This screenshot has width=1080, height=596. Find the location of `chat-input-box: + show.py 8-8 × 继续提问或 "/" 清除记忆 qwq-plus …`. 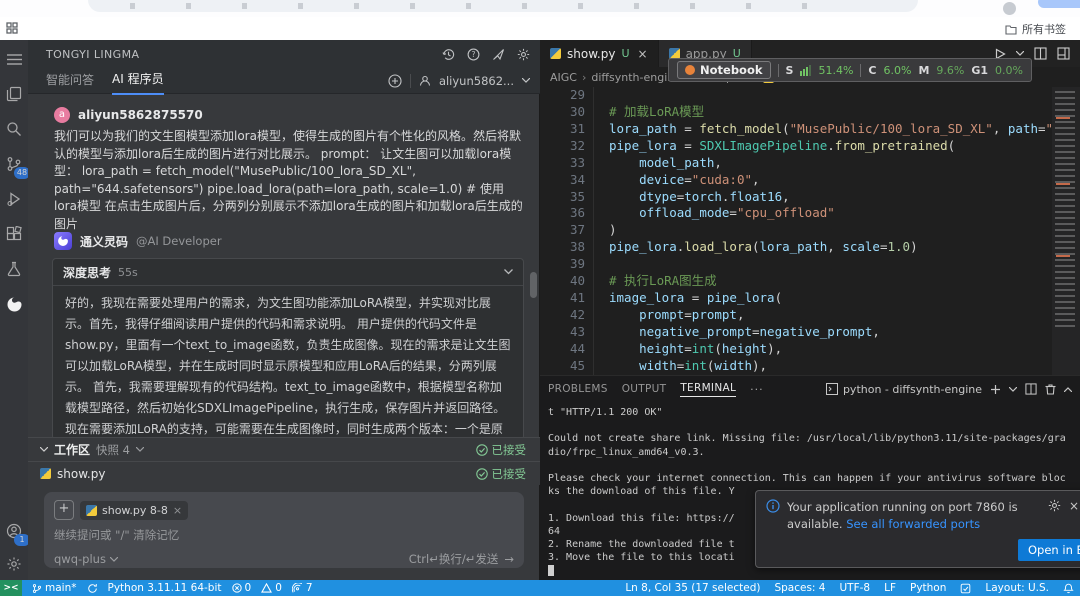

chat-input-box: + show.py 8-8 × 继续提问或 "/" 清除记忆 qwq-plus … is located at coordinates (284, 530).